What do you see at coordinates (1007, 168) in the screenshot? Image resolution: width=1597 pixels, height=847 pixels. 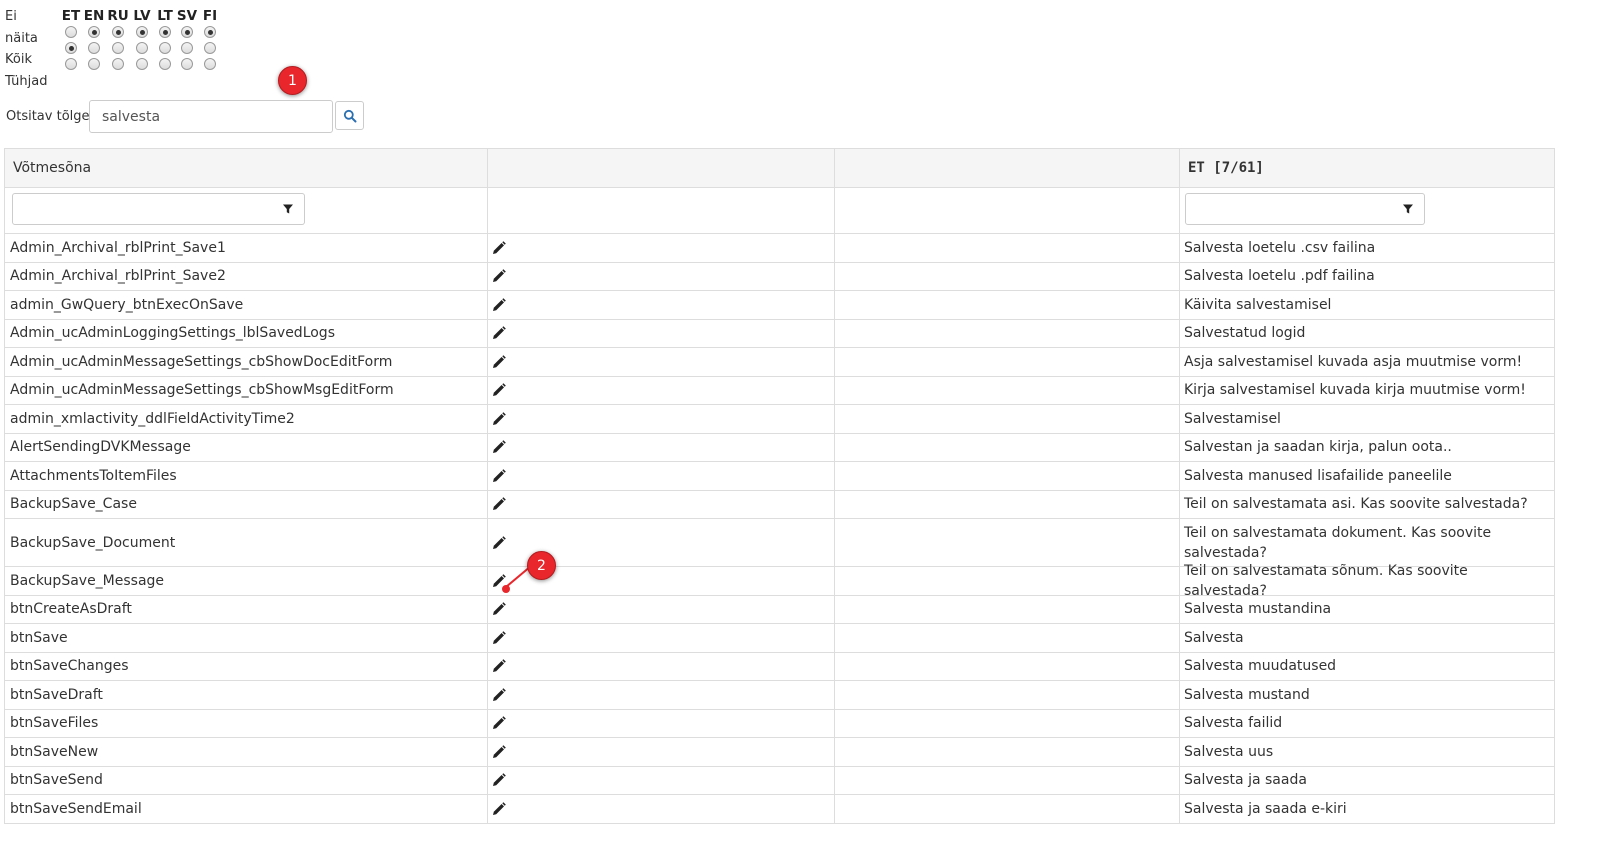 I see `column-header-empty` at bounding box center [1007, 168].